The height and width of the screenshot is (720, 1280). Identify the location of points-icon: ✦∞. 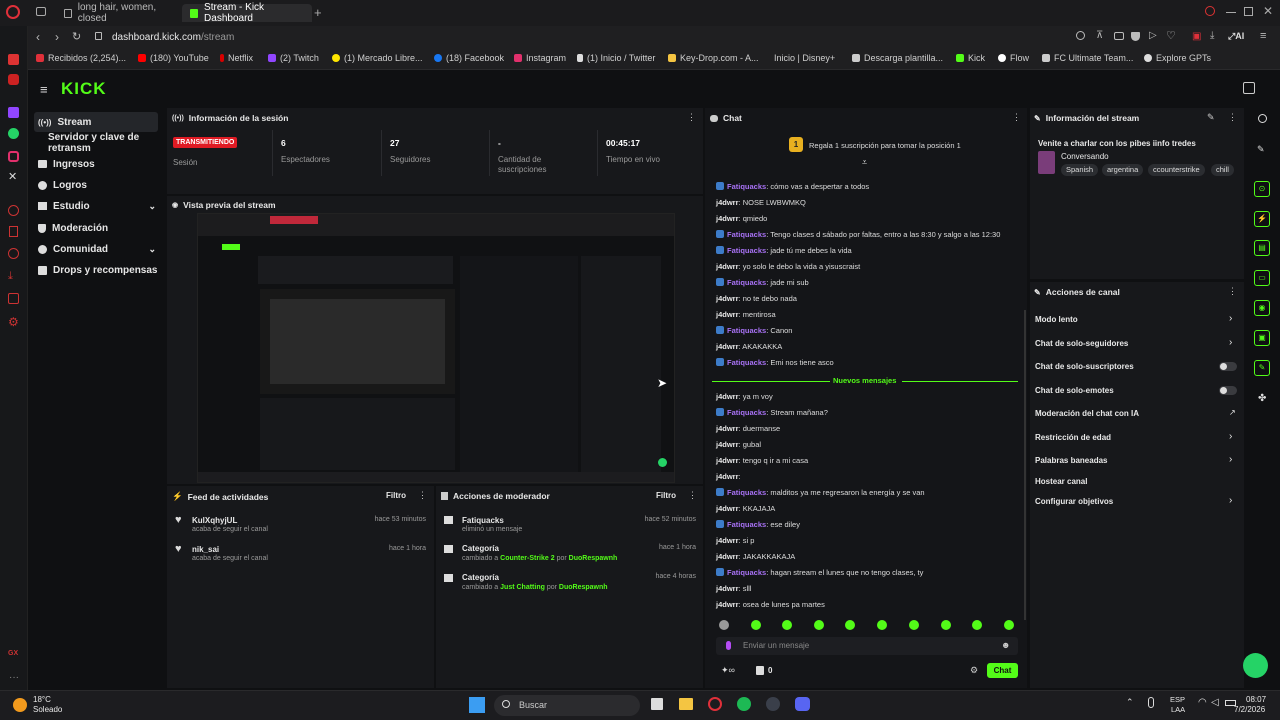
(728, 670).